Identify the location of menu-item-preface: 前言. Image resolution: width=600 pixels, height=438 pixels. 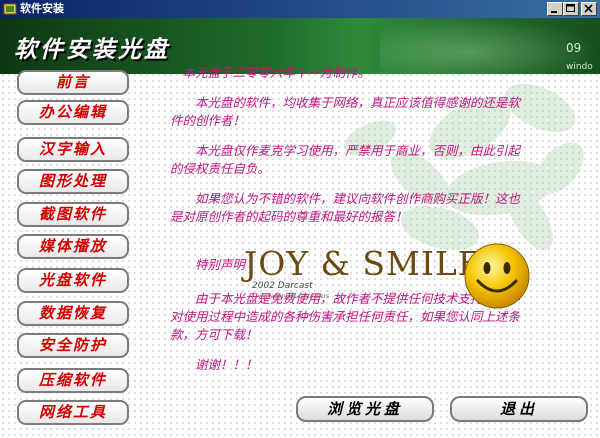
(73, 82).